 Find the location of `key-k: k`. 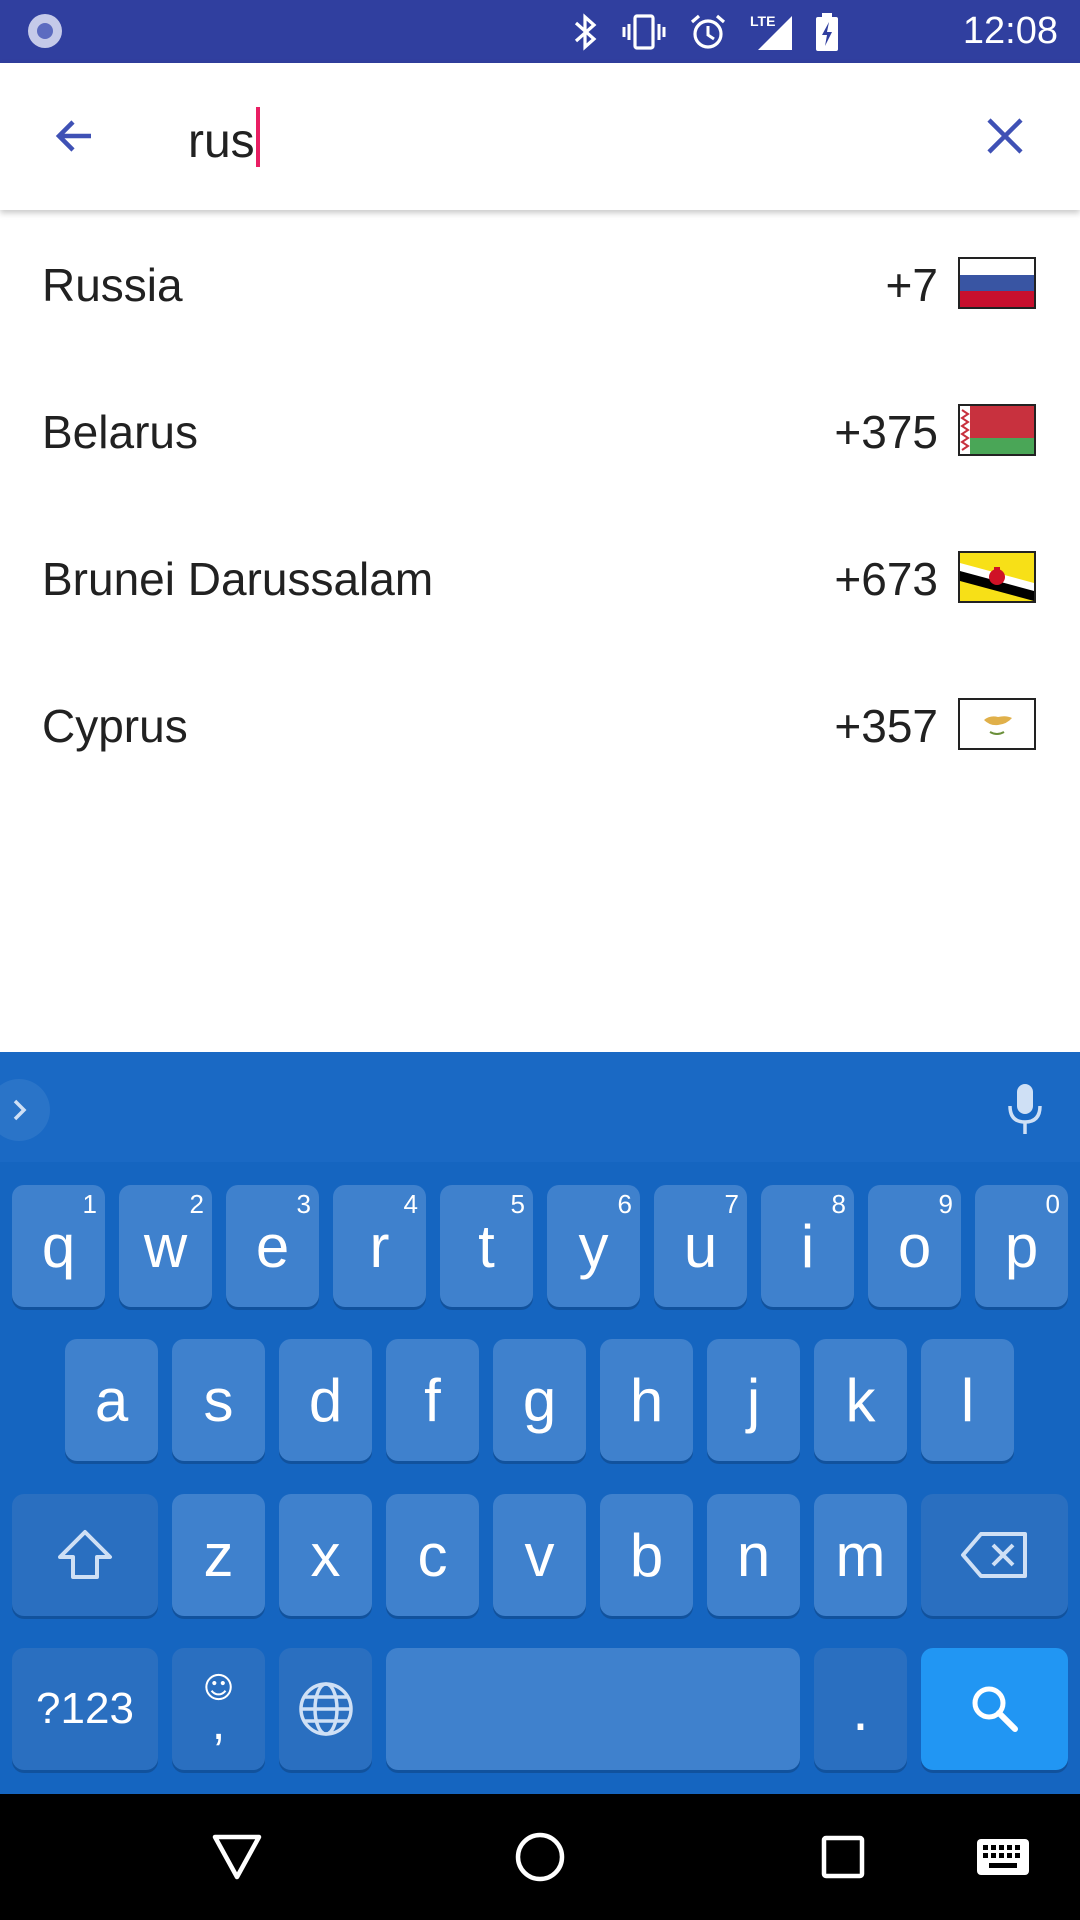

key-k: k is located at coordinates (860, 1400).